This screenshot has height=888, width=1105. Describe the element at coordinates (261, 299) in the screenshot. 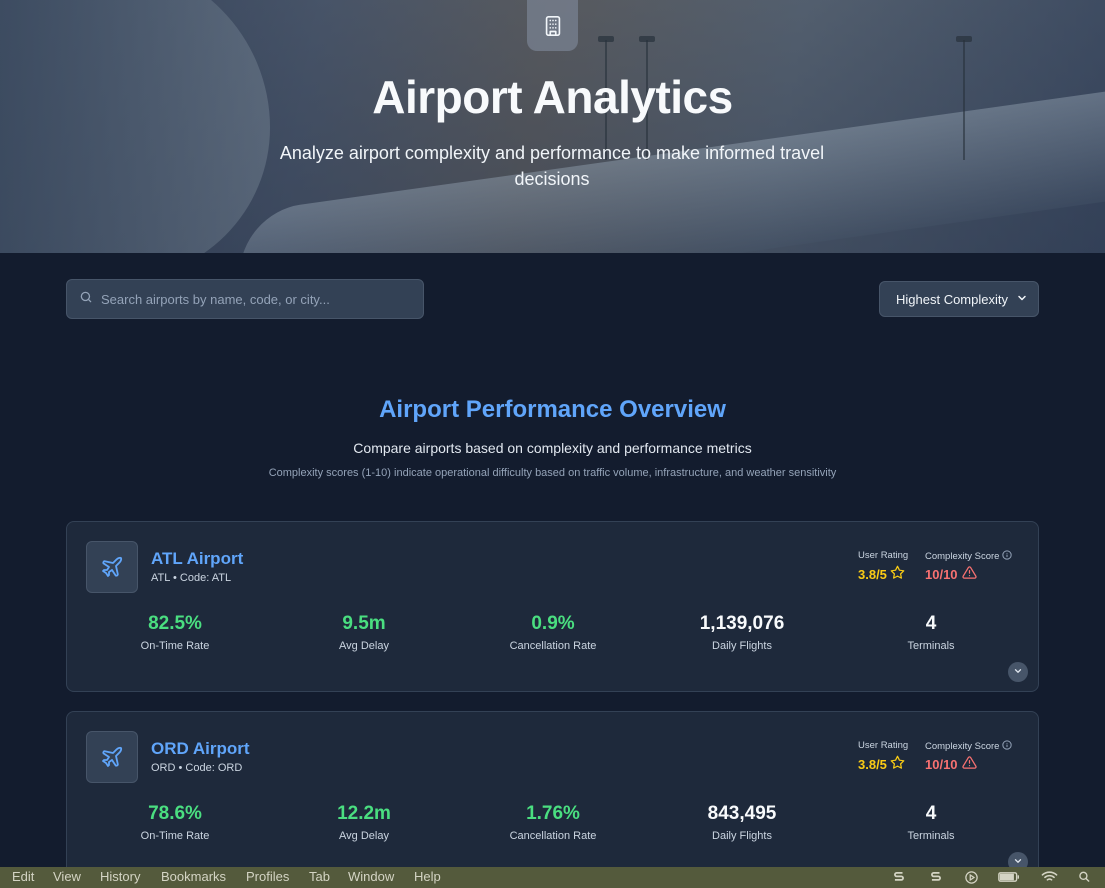

I see `search-input` at that location.